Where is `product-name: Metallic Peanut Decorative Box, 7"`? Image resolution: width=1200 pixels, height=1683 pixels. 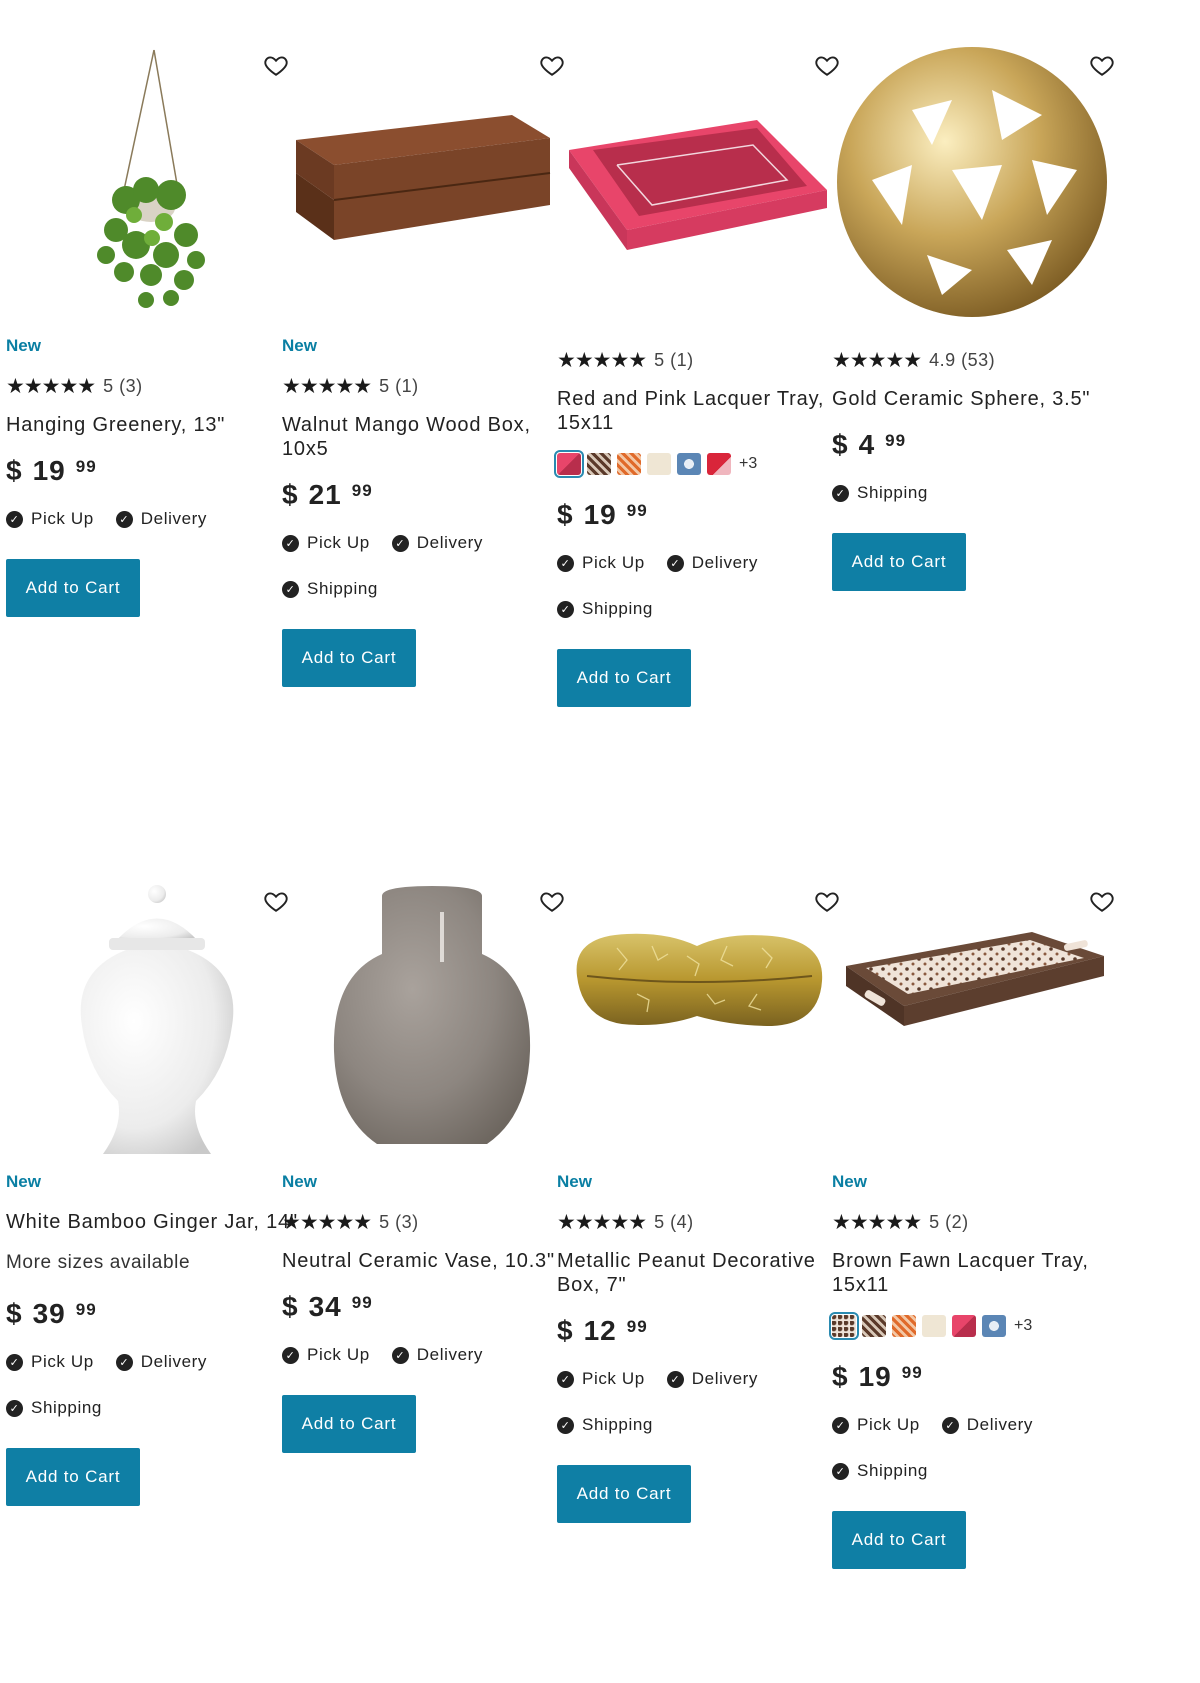 product-name: Metallic Peanut Decorative Box, 7" is located at coordinates (699, 1273).